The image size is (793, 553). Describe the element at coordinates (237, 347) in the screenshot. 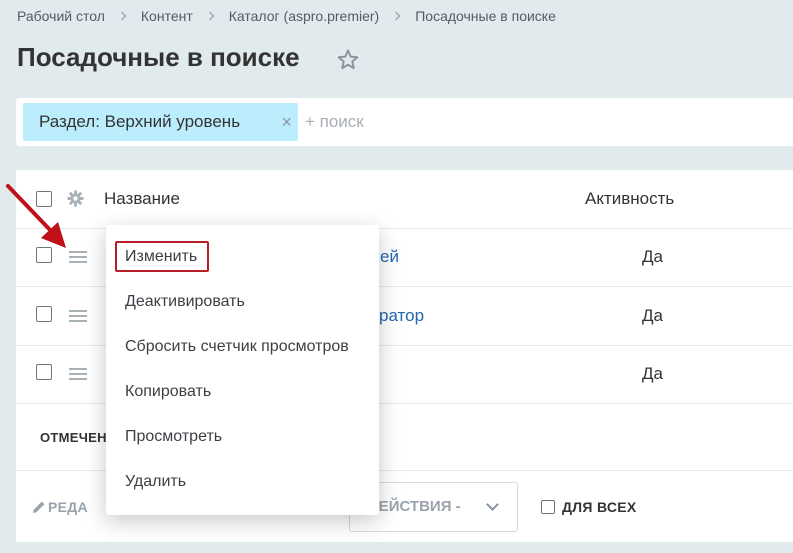

I see `menu-item-reset-views: Сбросить счетчик просмотров` at that location.